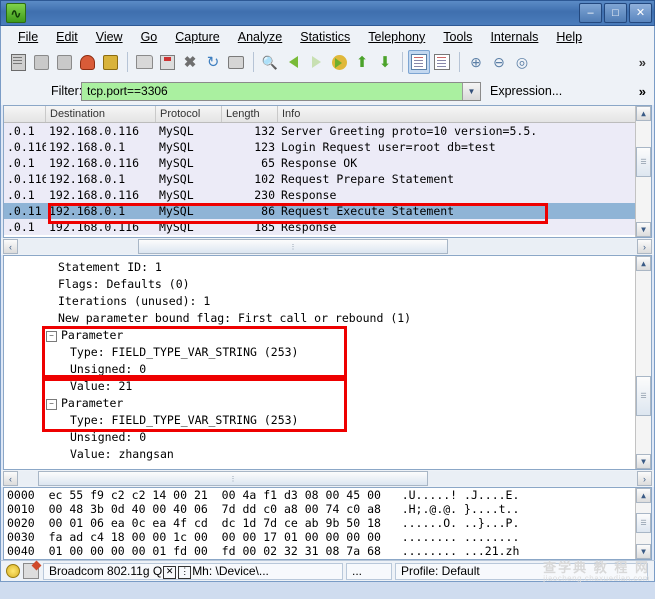  What do you see at coordinates (522, 62) in the screenshot?
I see `zoom-reset-icon: ◎` at bounding box center [522, 62].